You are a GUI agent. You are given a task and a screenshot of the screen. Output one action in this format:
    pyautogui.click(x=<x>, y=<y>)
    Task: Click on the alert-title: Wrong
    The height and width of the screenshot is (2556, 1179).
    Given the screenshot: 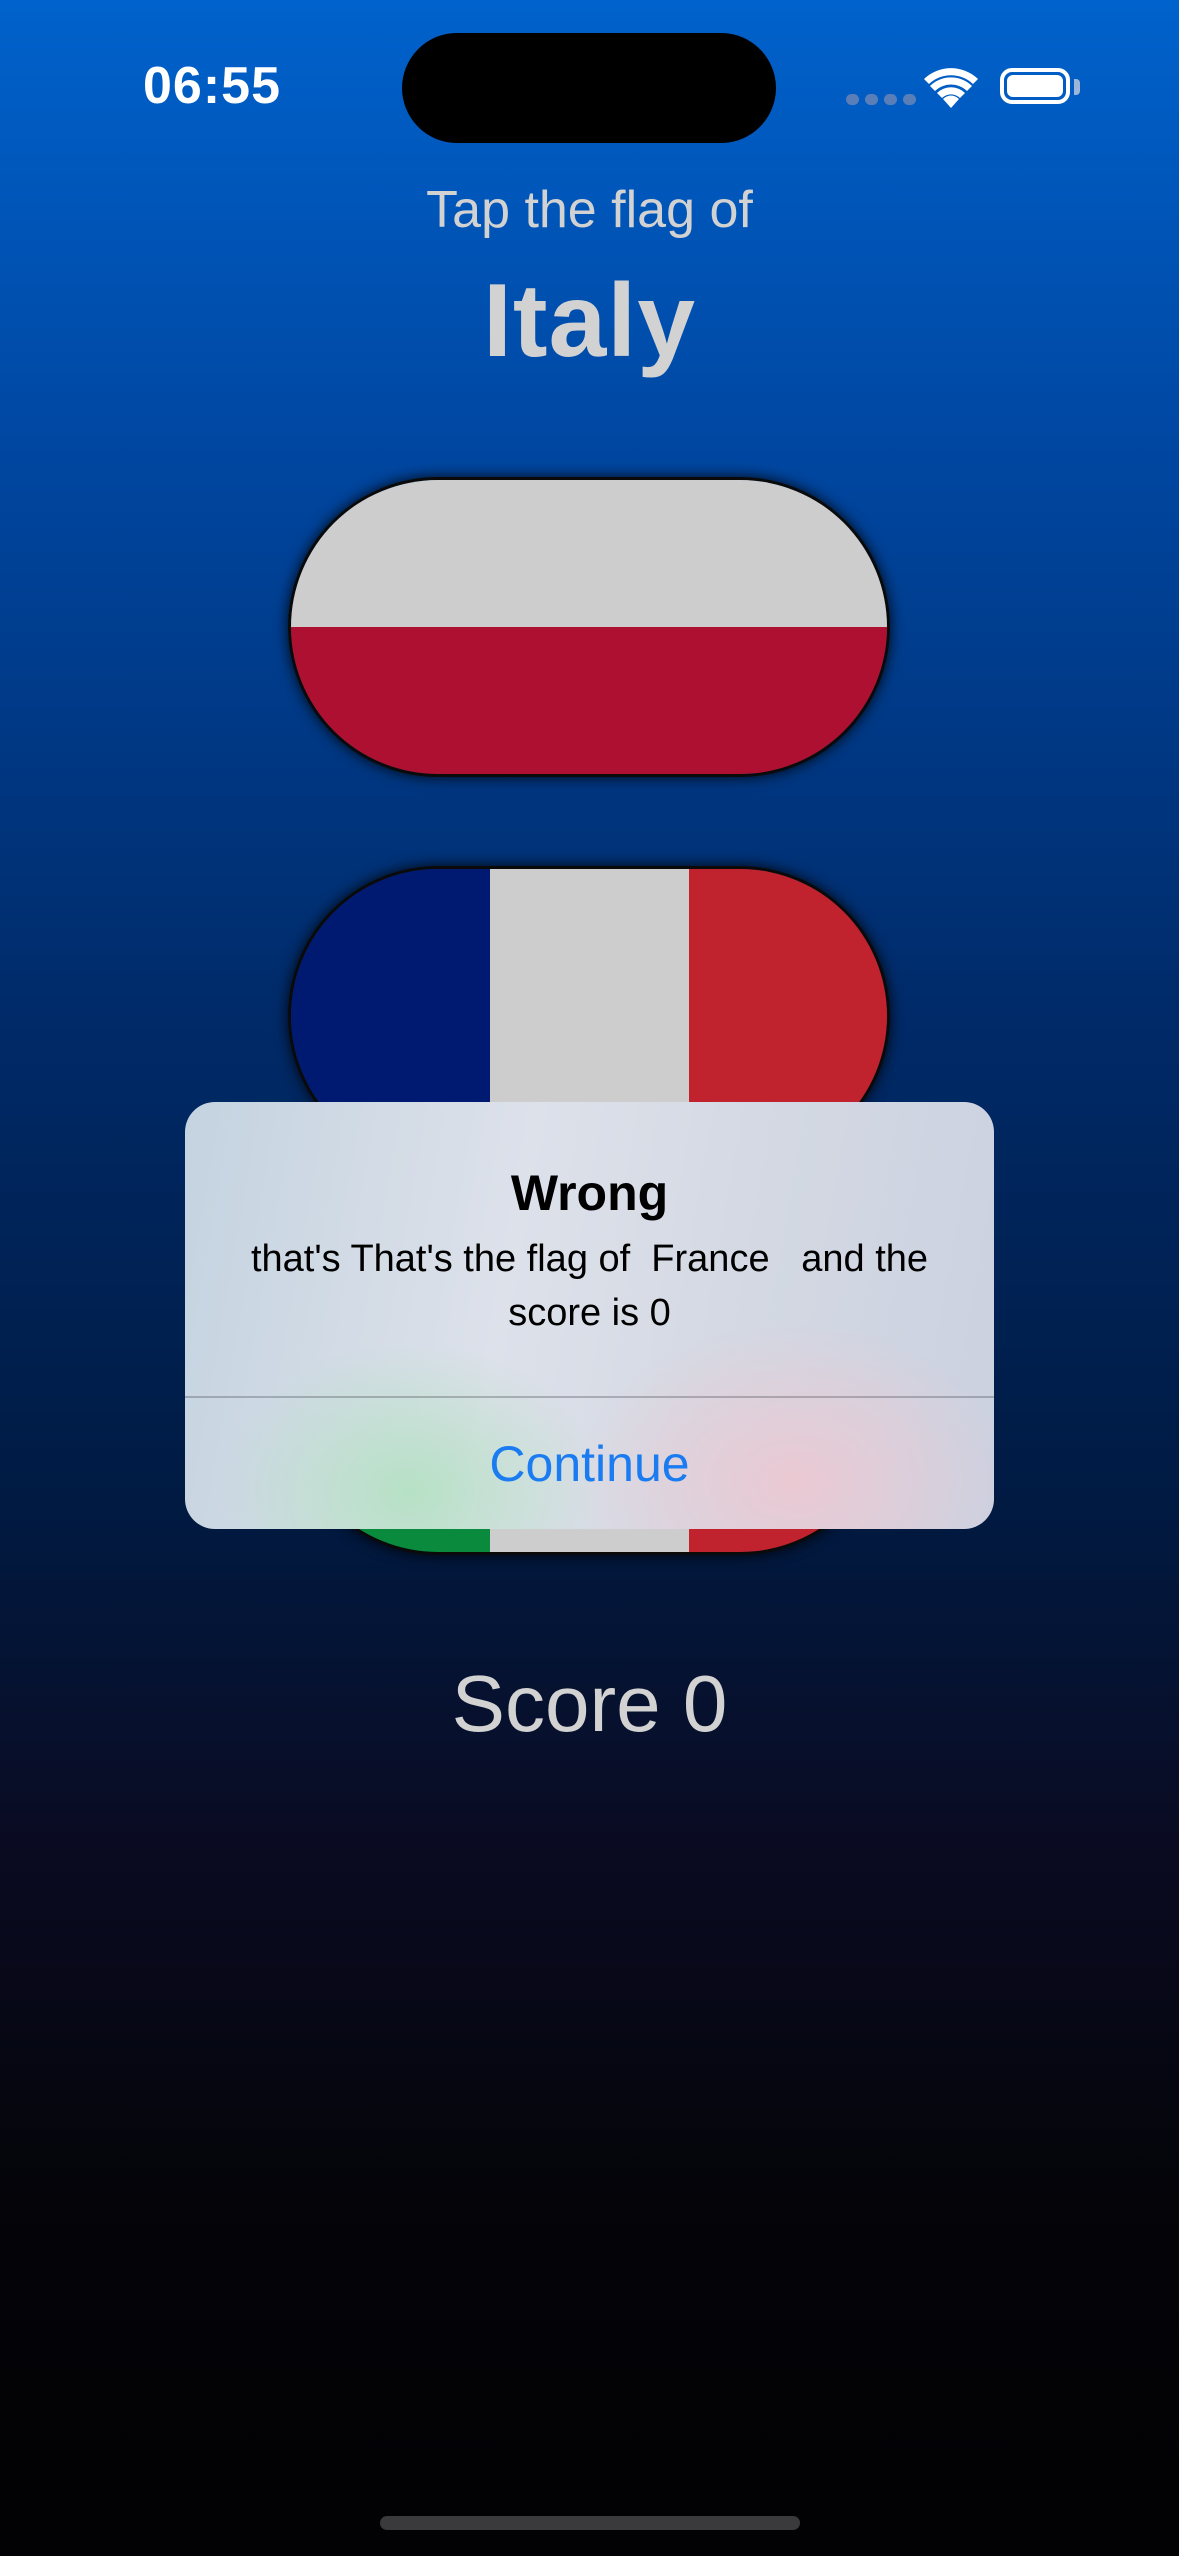 What is the action you would take?
    pyautogui.click(x=589, y=1193)
    